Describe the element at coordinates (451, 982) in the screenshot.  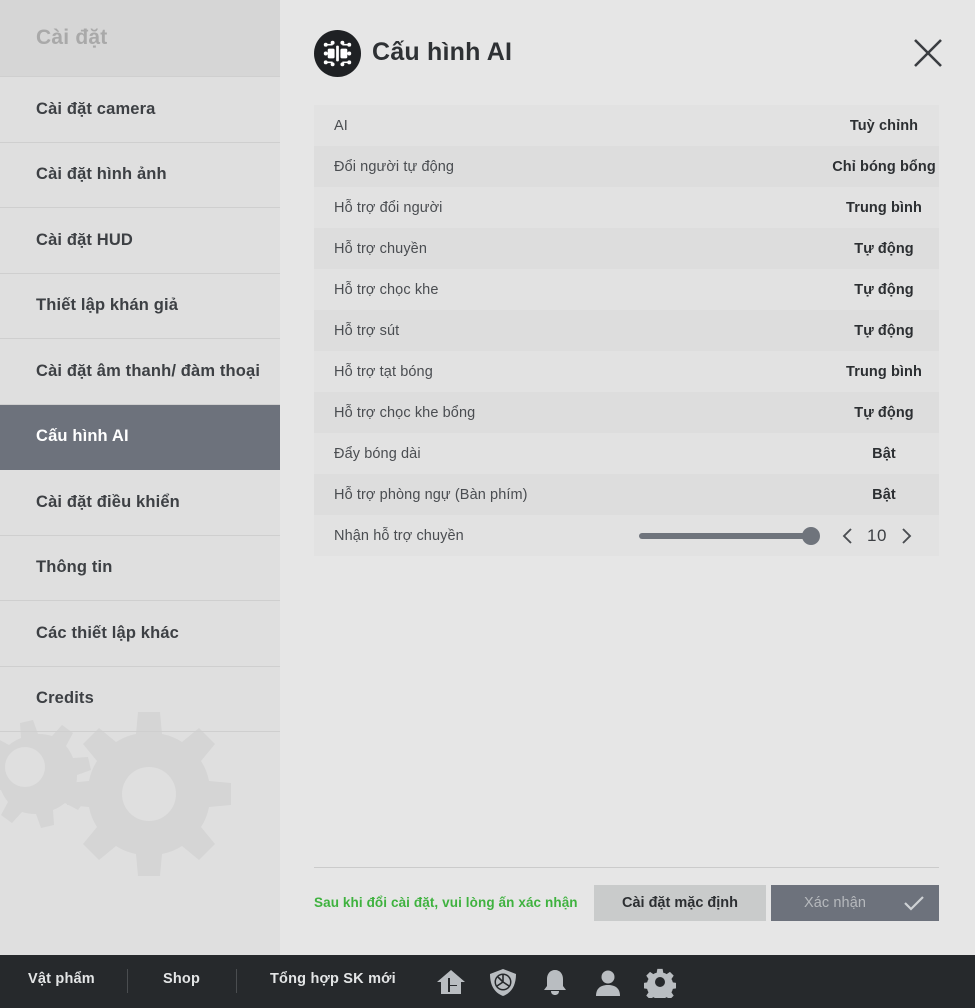
I see `home-icon` at that location.